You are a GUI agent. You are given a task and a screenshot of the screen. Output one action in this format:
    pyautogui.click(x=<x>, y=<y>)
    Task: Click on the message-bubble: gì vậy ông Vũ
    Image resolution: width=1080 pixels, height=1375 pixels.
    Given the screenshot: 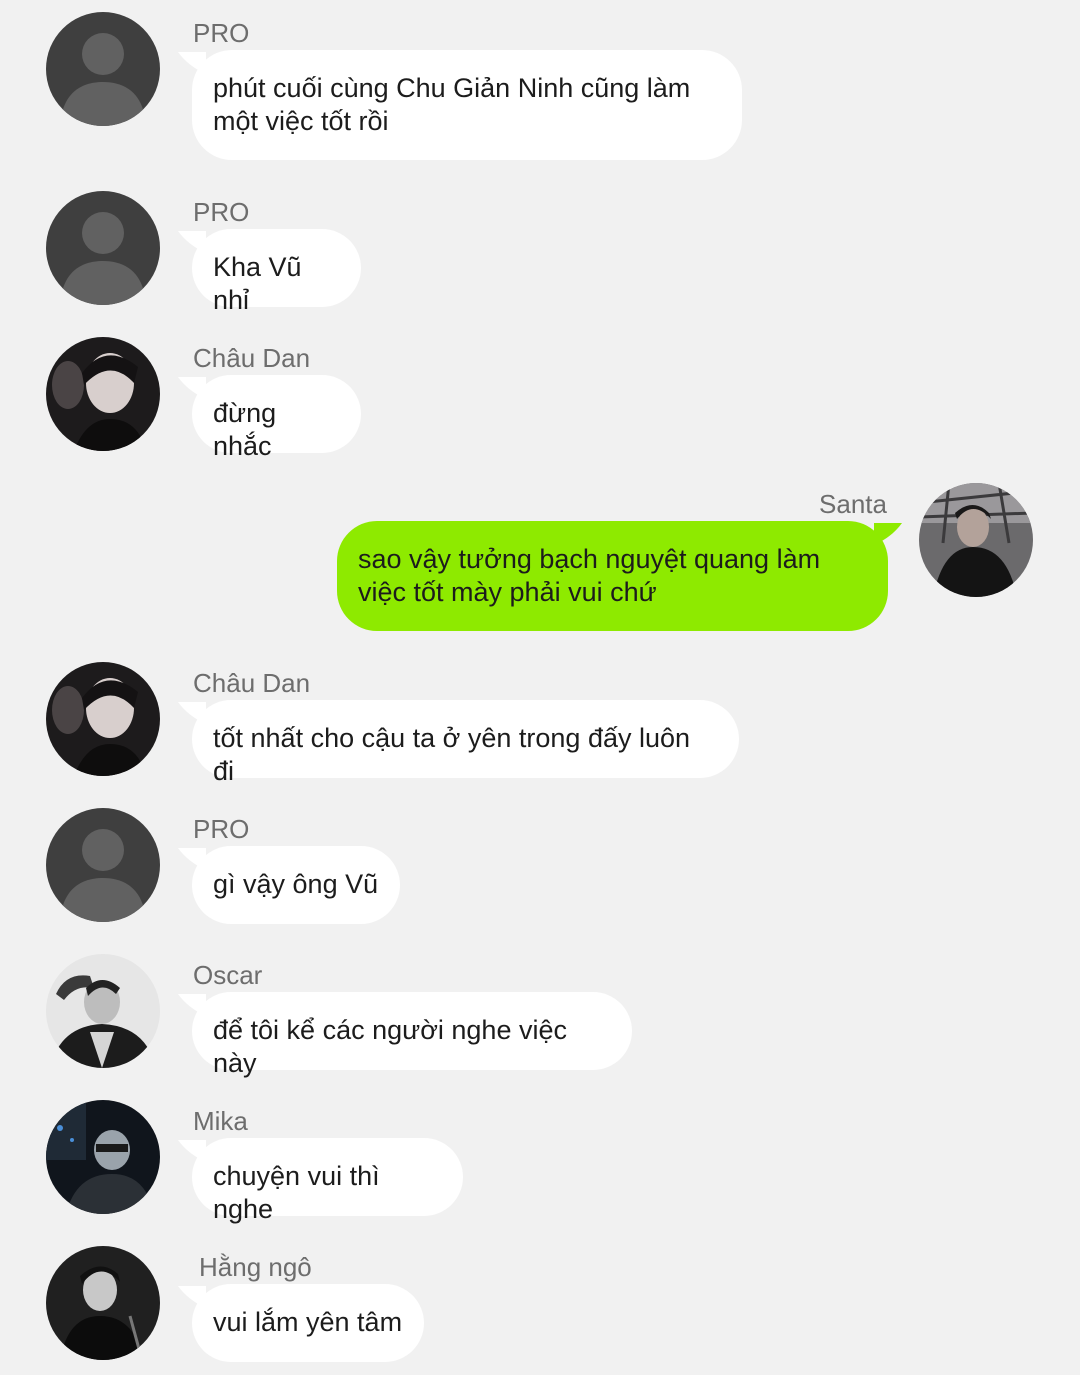 What is the action you would take?
    pyautogui.click(x=296, y=885)
    